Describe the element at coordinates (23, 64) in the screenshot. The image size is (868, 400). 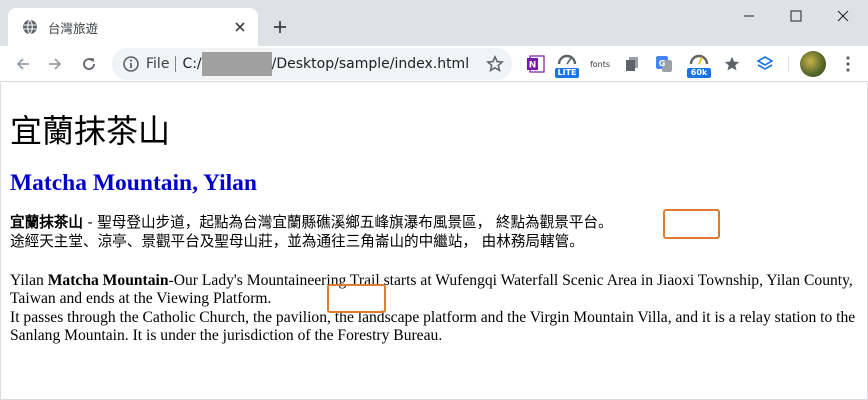
I see `back-arrow-icon` at that location.